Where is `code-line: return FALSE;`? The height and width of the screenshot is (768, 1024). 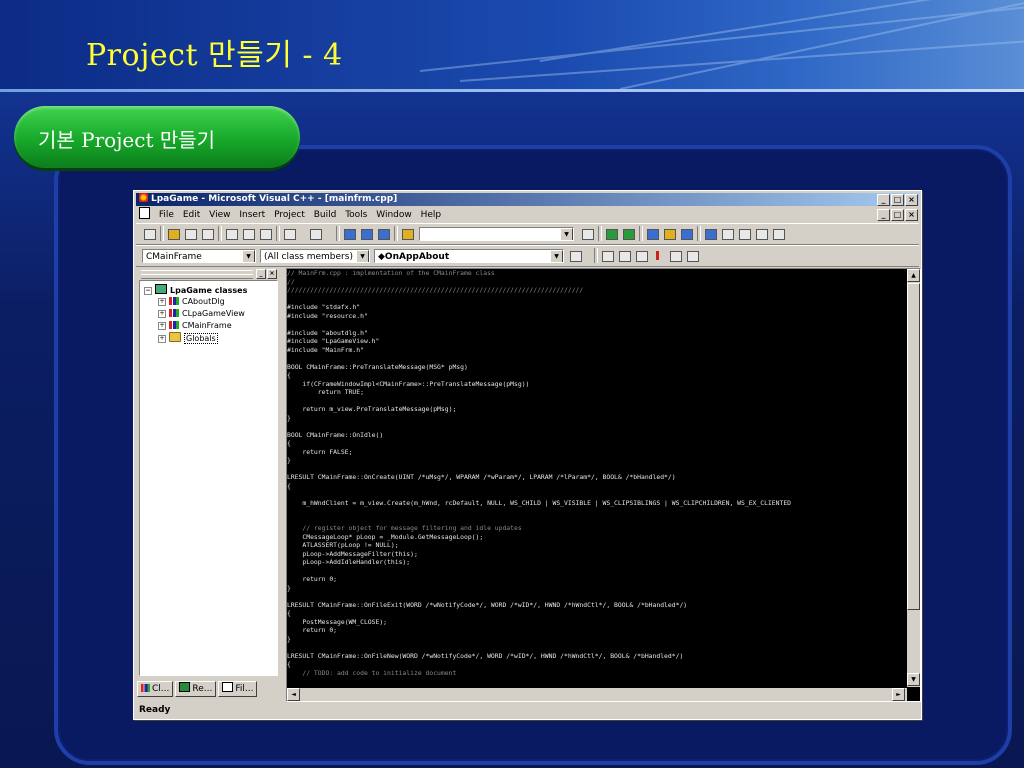 code-line: return FALSE; is located at coordinates (596, 452).